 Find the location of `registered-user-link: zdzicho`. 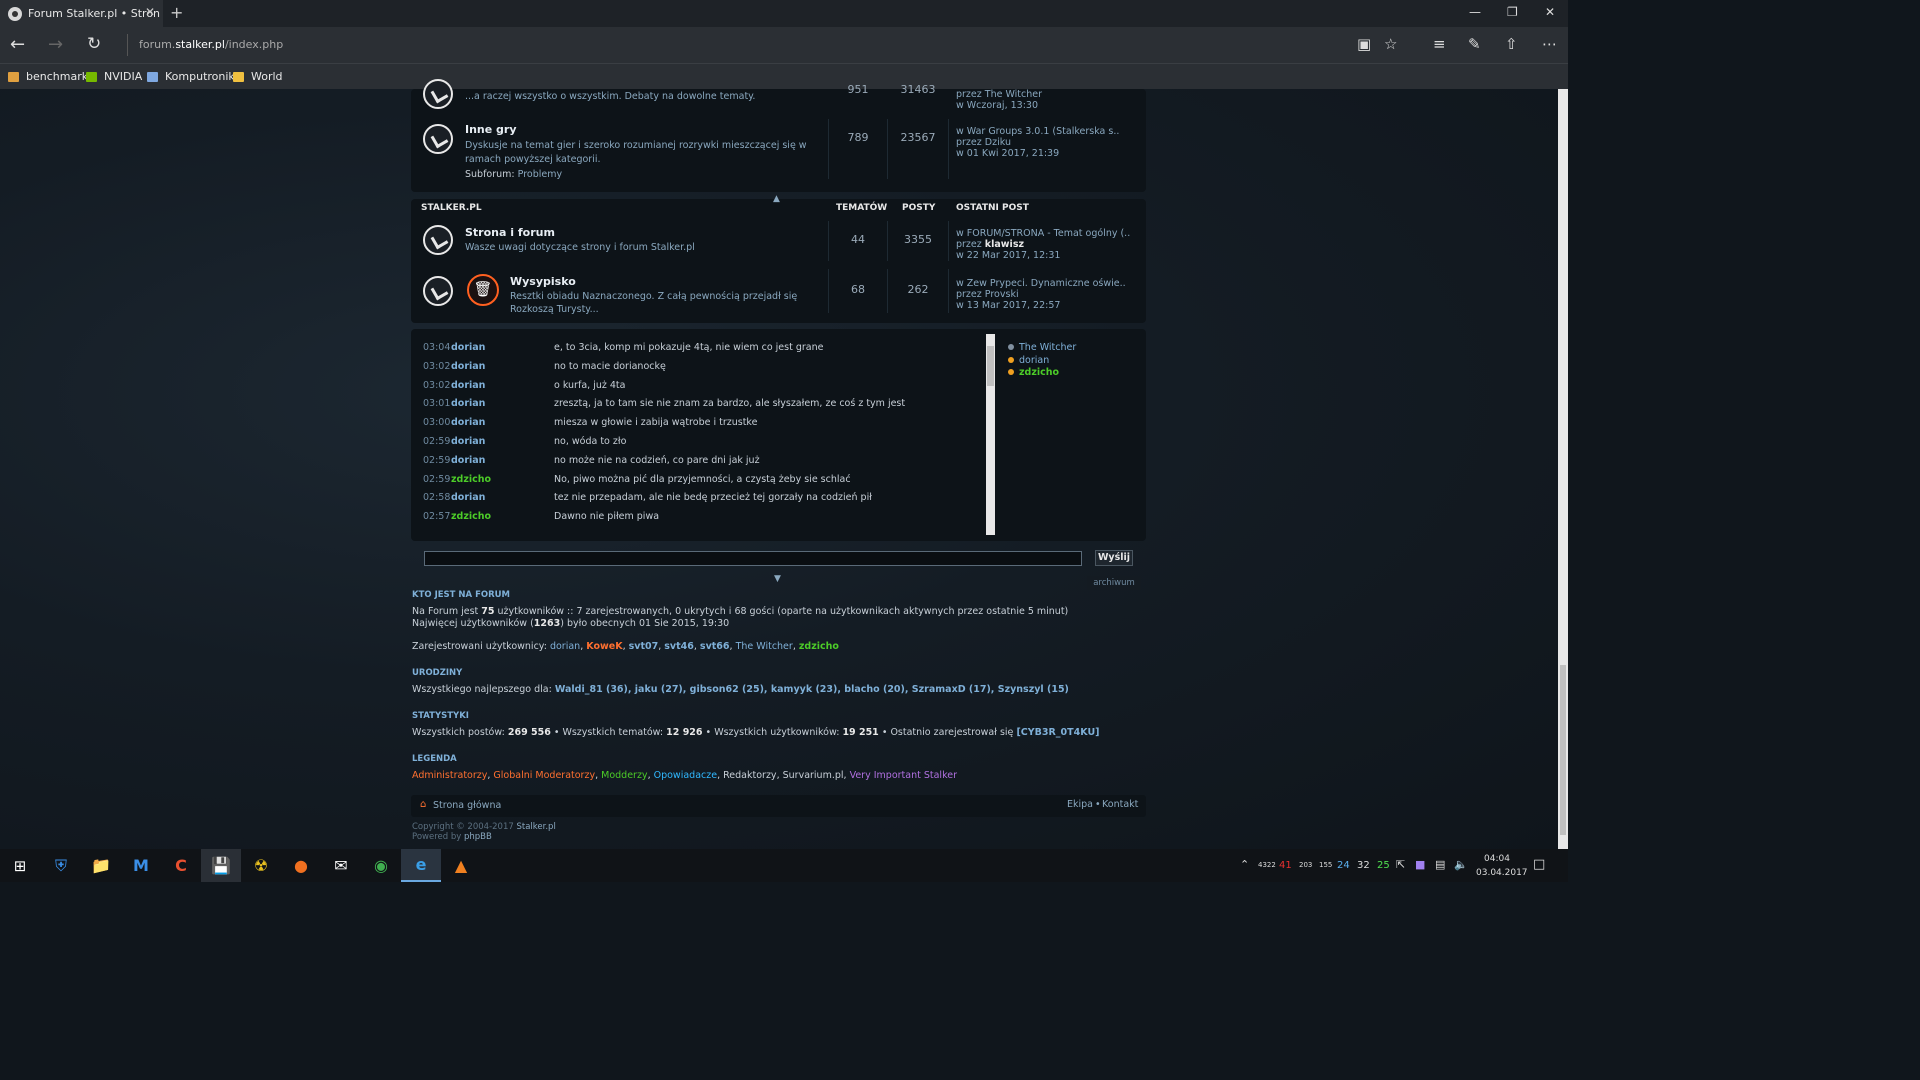

registered-user-link: zdzicho is located at coordinates (819, 646).